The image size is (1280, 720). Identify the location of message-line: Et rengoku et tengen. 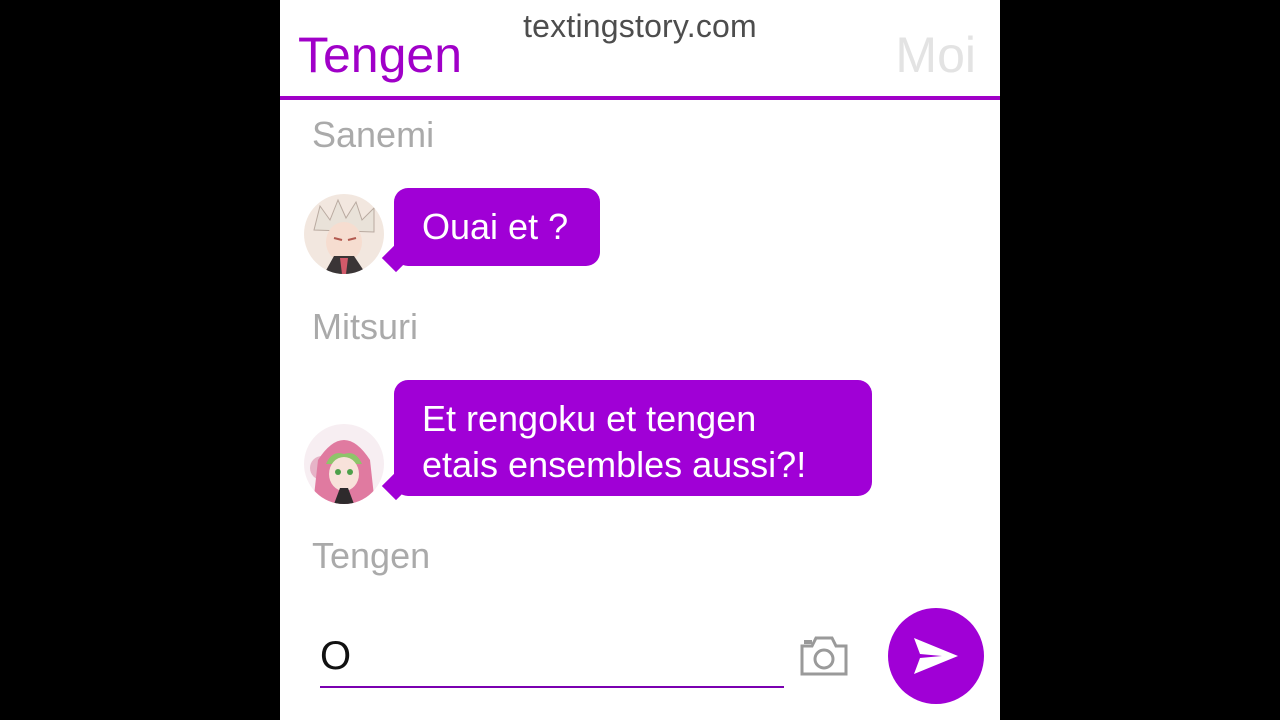
(589, 418).